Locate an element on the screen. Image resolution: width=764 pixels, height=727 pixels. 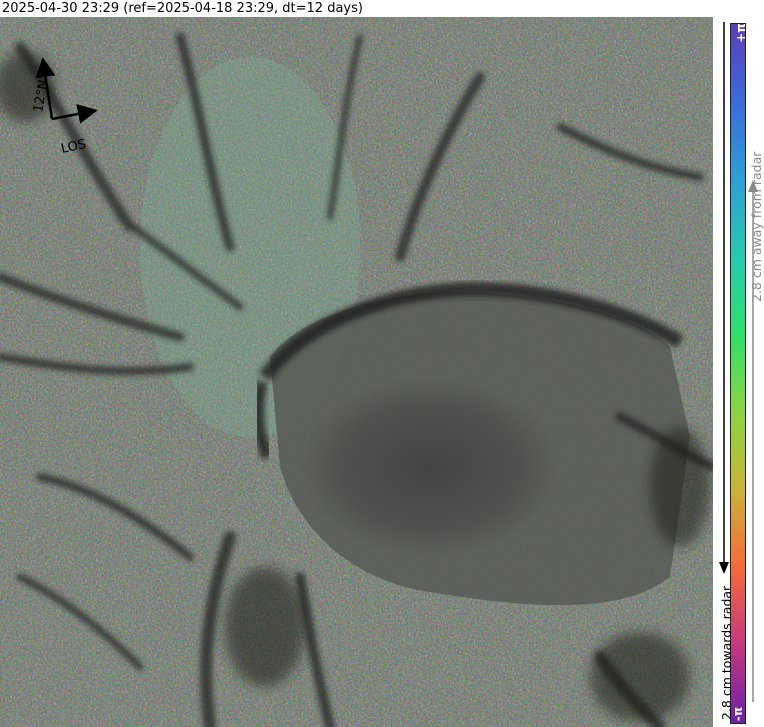
colorbar-max-label: +π is located at coordinates (740, 33).